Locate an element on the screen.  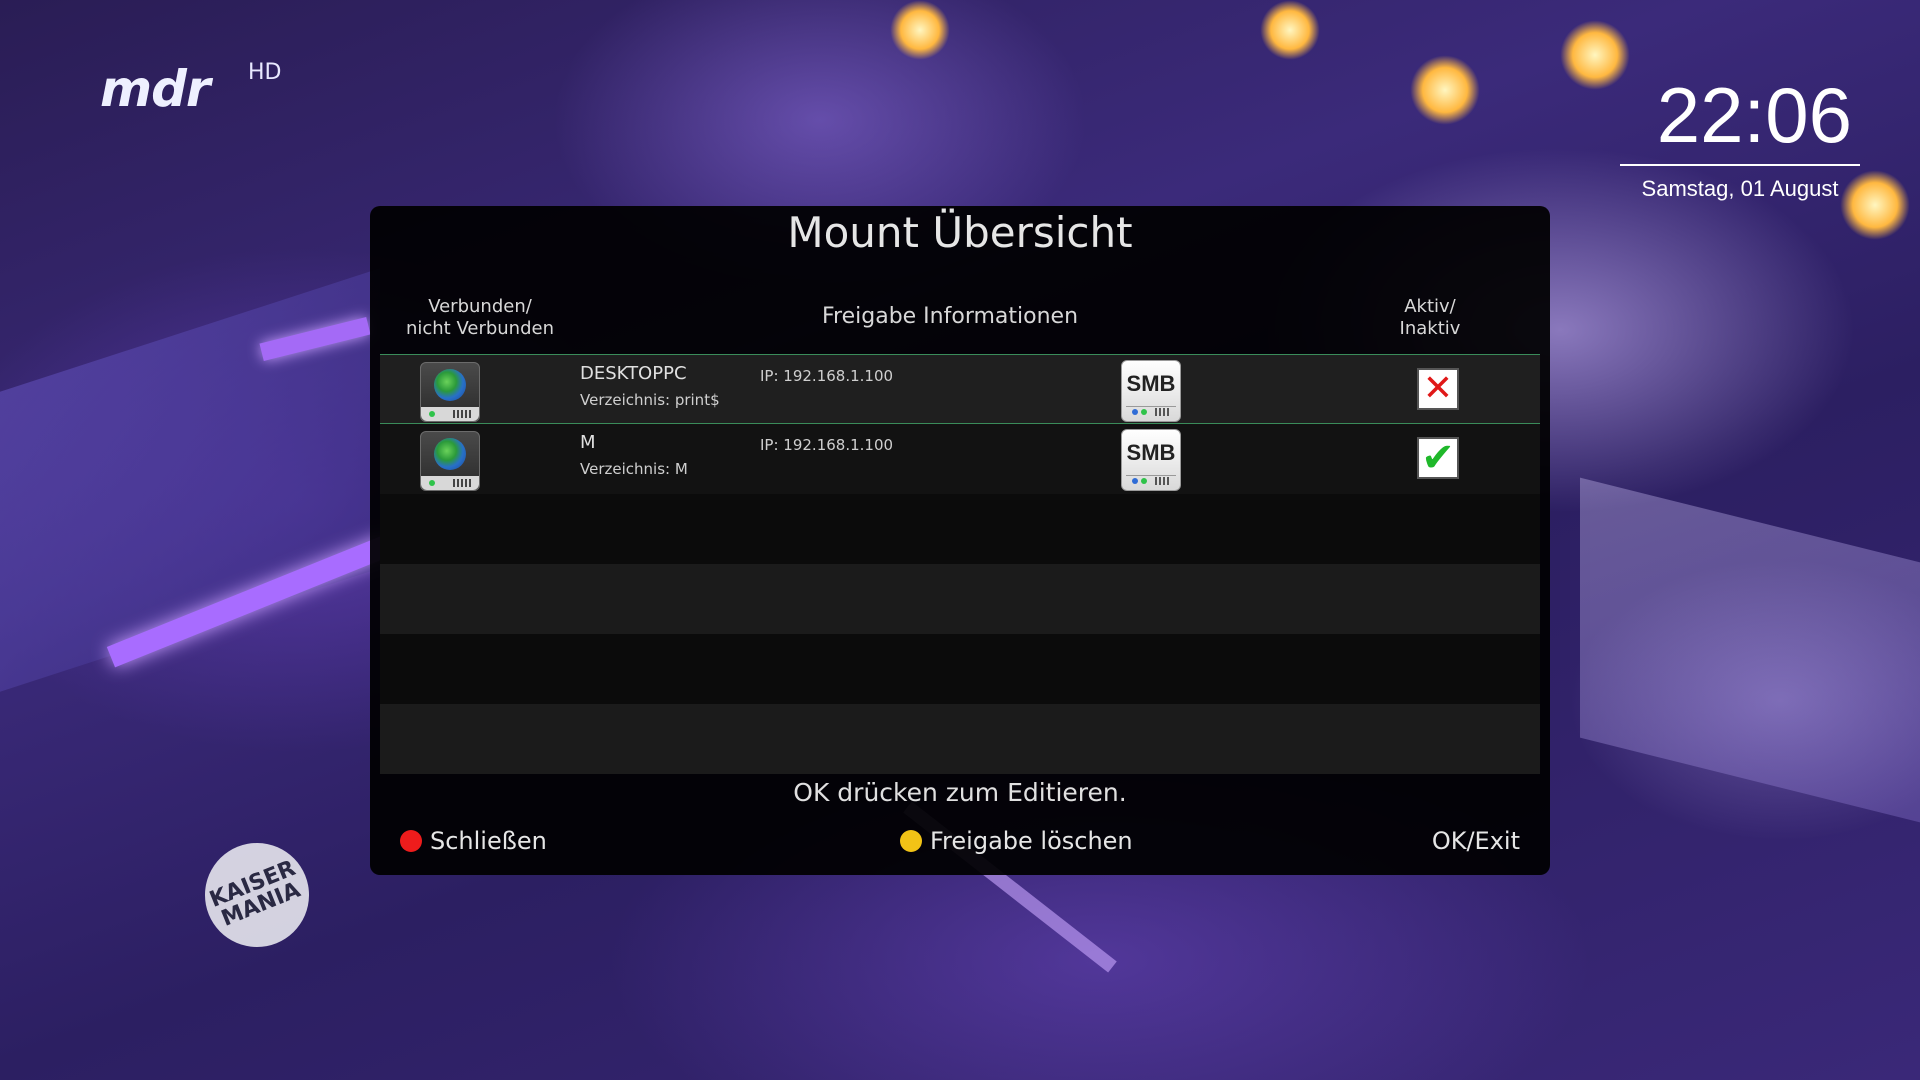
ok-exit-button: OK/Exit is located at coordinates (1476, 841).